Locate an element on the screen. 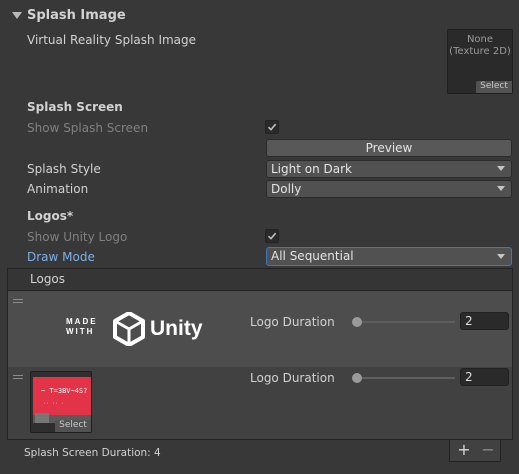 The width and height of the screenshot is (519, 474). splash-style-dropdown: Light on Dark is located at coordinates (389, 169).